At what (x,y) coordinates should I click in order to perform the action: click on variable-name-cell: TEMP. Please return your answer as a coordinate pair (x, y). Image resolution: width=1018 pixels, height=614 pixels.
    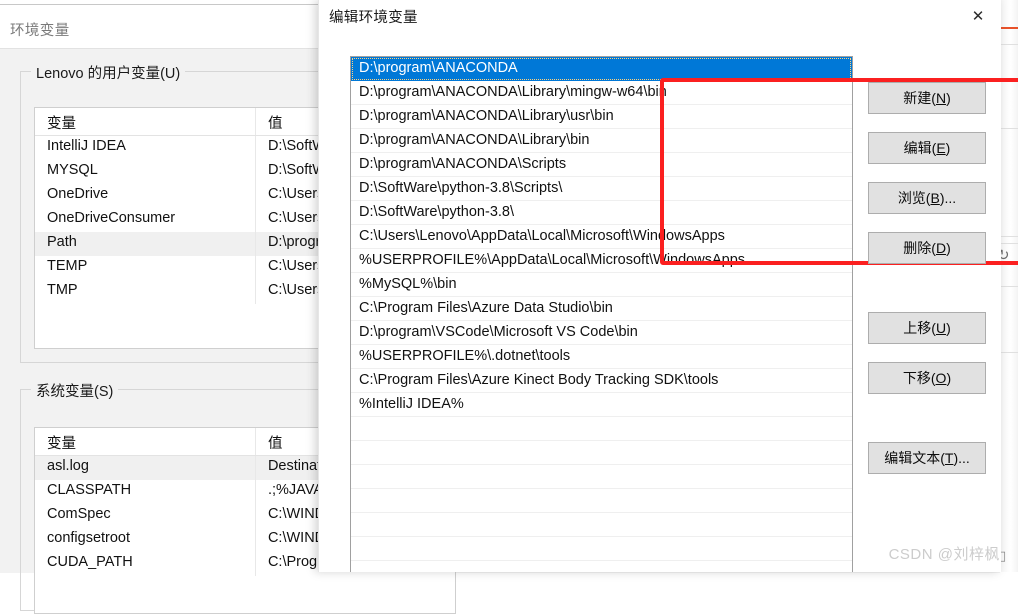
    Looking at the image, I should click on (145, 268).